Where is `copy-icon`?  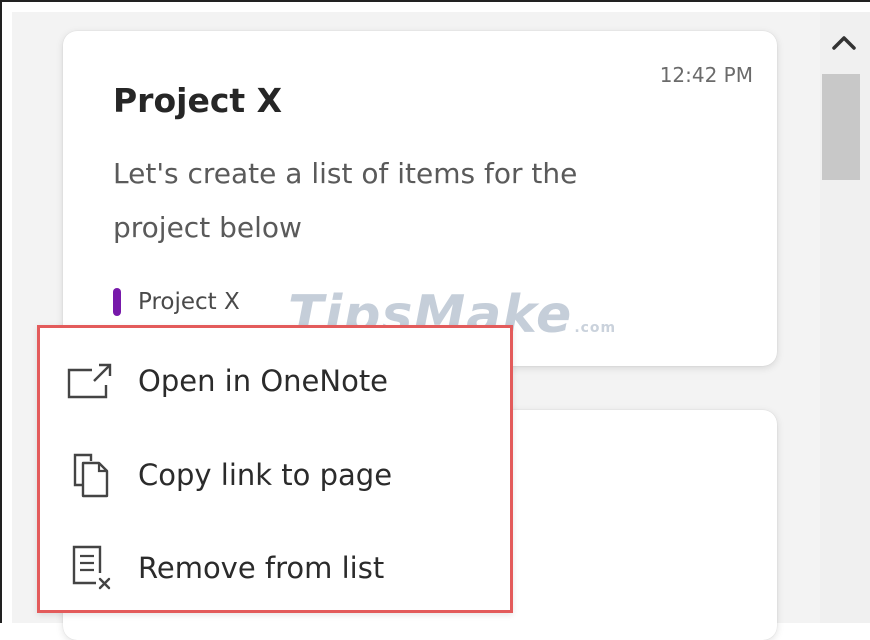 copy-icon is located at coordinates (91, 475).